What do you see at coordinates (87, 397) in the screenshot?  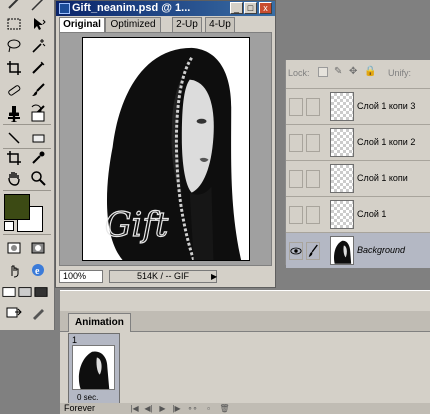 I see `frame-delay: 0 sec.` at bounding box center [87, 397].